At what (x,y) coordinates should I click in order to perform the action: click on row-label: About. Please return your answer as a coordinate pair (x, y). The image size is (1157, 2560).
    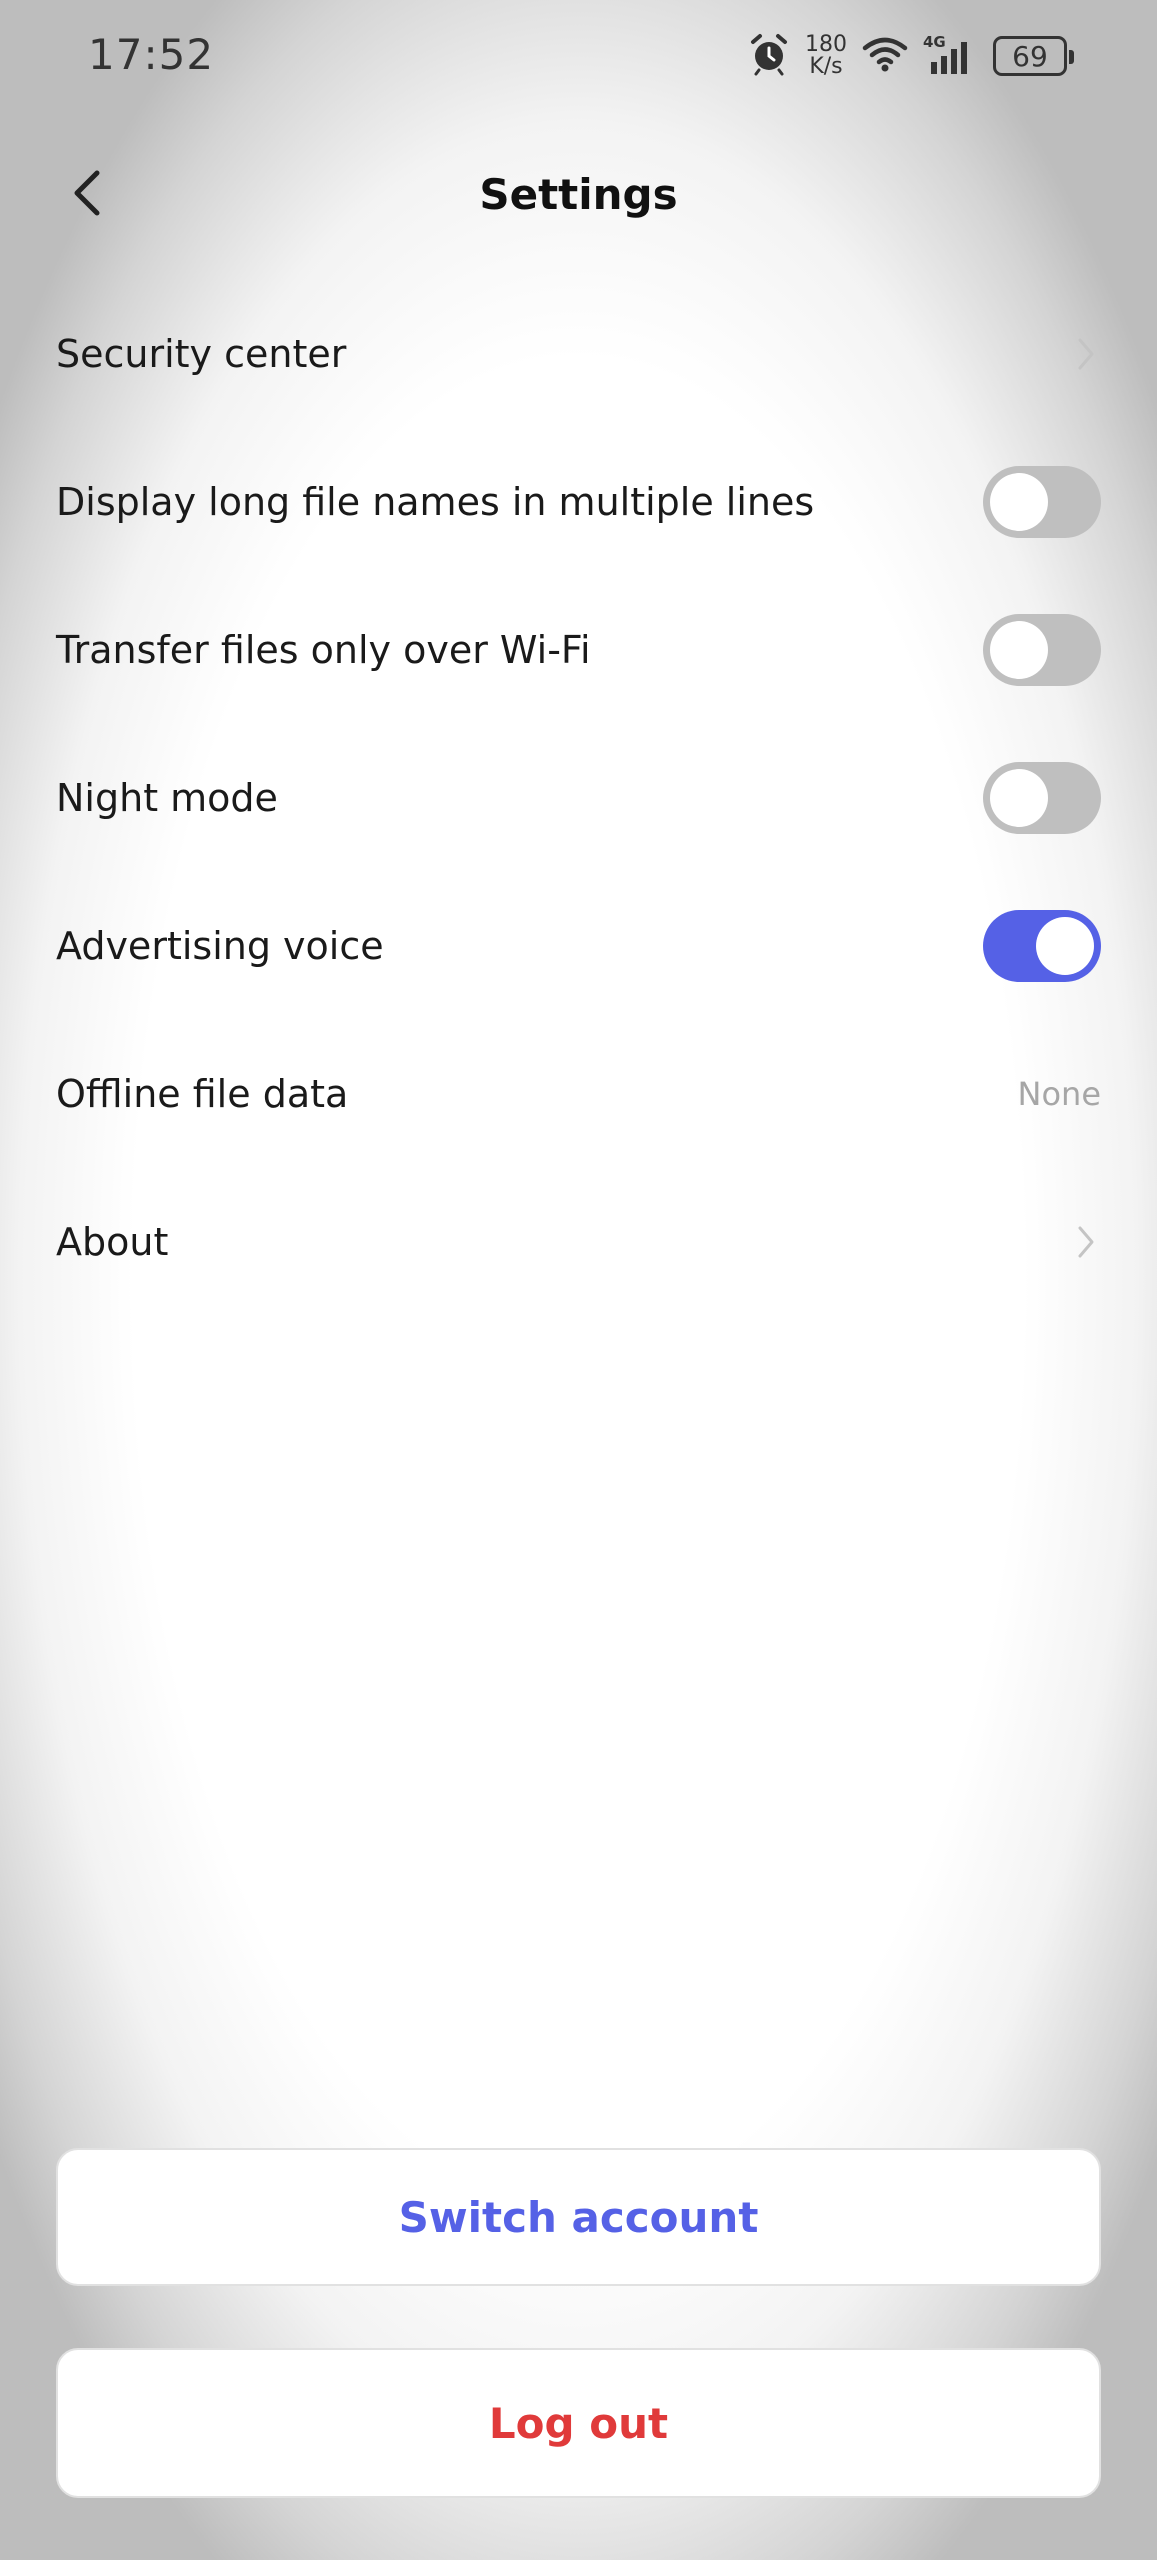
    Looking at the image, I should click on (112, 1242).